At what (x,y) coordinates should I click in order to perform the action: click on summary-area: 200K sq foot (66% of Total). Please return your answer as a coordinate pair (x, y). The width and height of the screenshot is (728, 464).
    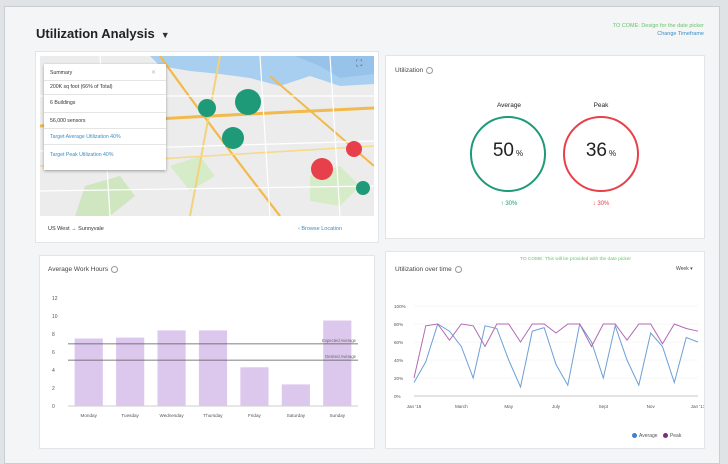
    Looking at the image, I should click on (81, 87).